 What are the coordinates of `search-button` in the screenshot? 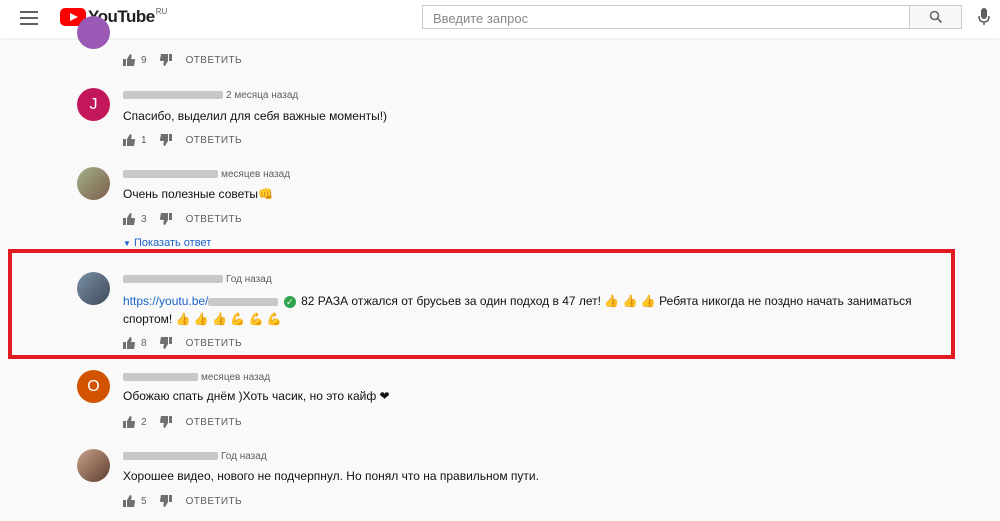 It's located at (936, 17).